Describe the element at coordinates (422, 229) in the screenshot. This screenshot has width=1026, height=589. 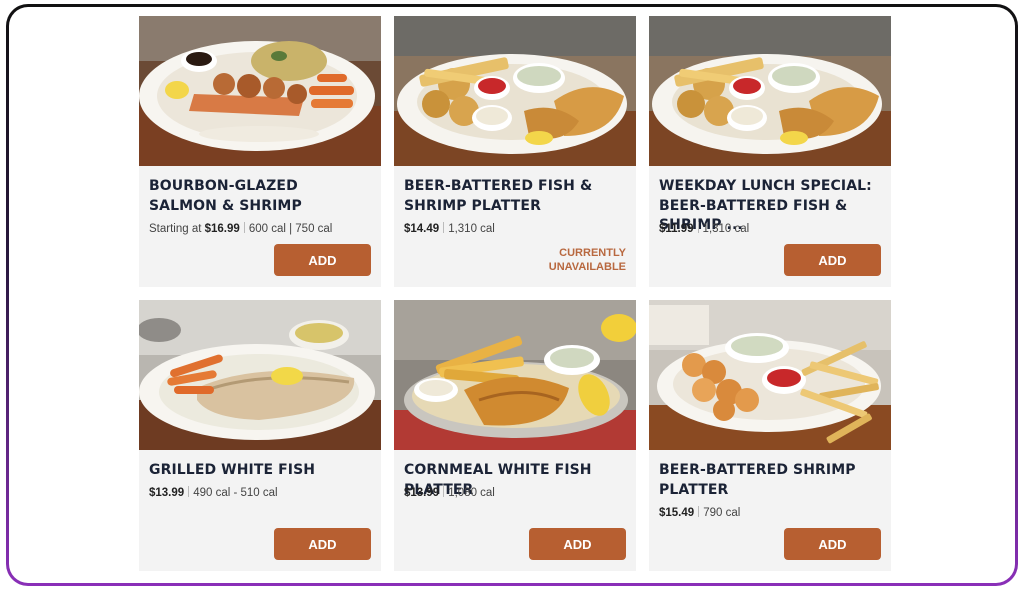
I see `item-price: $14.49` at that location.